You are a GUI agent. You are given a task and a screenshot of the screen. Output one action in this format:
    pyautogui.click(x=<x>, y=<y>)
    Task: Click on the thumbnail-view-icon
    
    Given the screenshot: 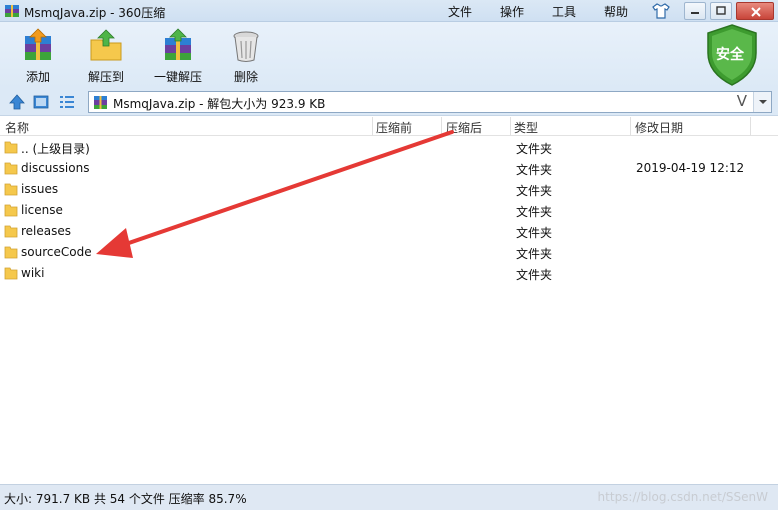 What is the action you would take?
    pyautogui.click(x=41, y=102)
    